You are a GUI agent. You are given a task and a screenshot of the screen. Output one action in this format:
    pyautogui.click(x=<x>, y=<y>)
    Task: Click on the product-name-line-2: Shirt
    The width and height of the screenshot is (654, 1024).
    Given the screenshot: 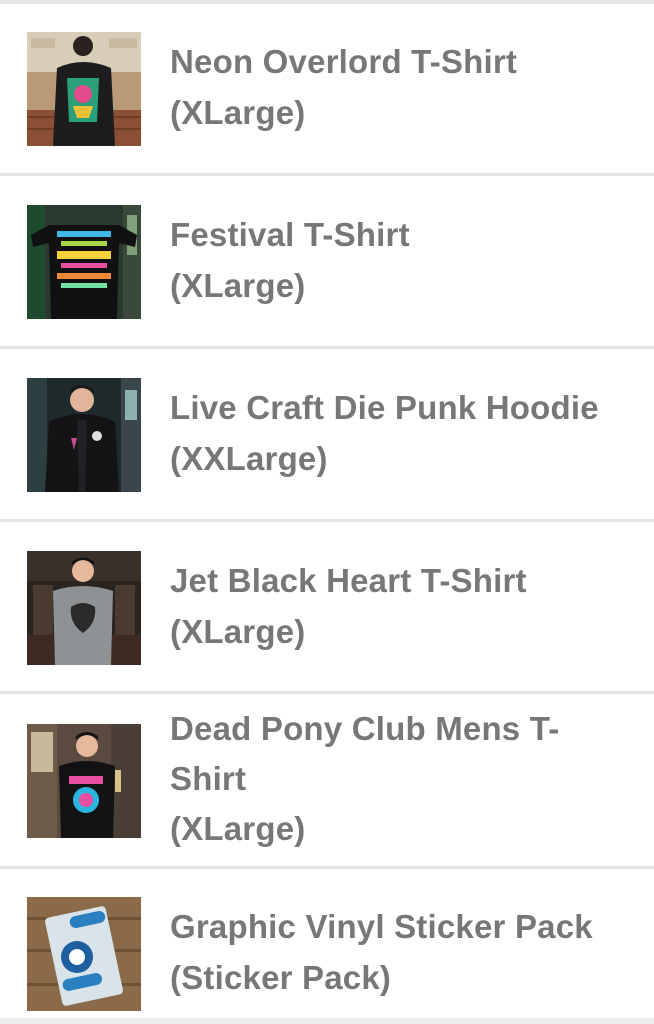 What is the action you would take?
    pyautogui.click(x=410, y=779)
    